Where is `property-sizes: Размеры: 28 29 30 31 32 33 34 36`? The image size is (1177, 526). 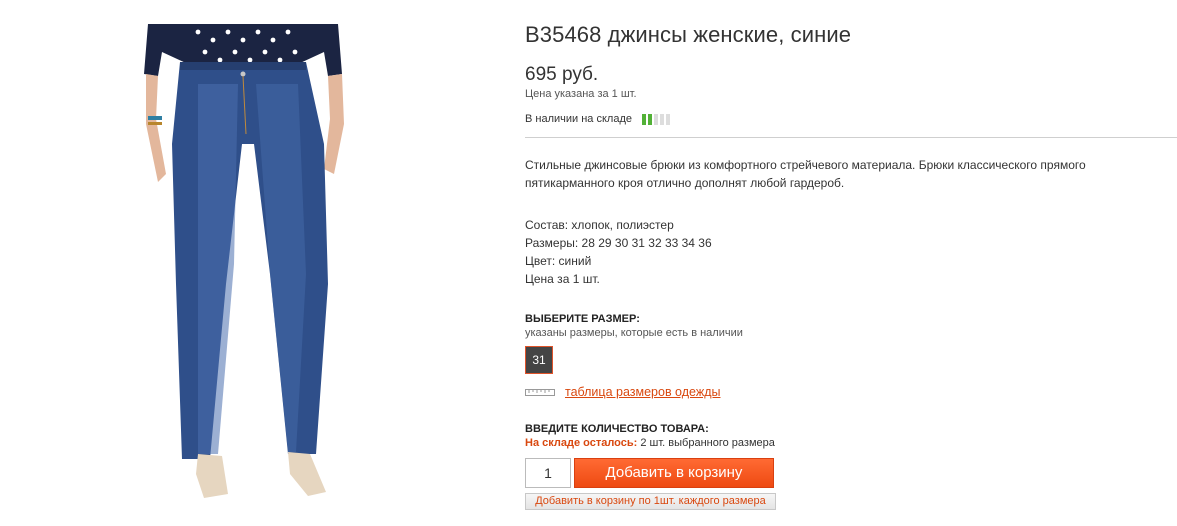
property-sizes: Размеры: 28 29 30 31 32 33 34 36 is located at coordinates (618, 243).